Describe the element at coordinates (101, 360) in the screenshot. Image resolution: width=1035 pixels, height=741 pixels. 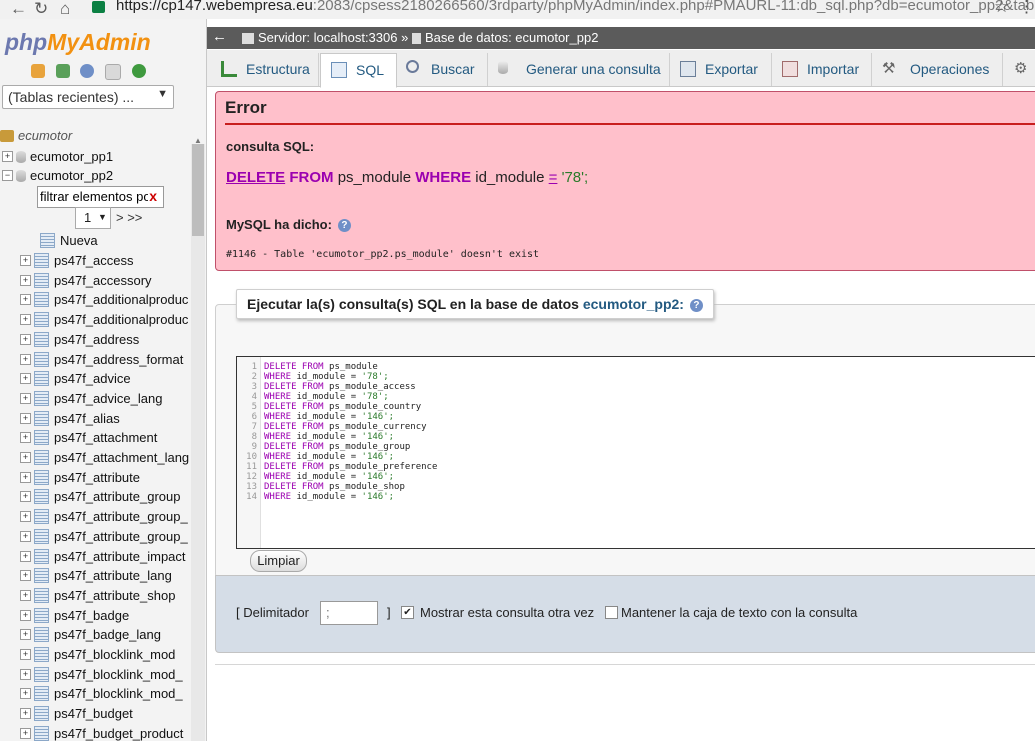
I see `table-item: + ps47f_address_format` at that location.